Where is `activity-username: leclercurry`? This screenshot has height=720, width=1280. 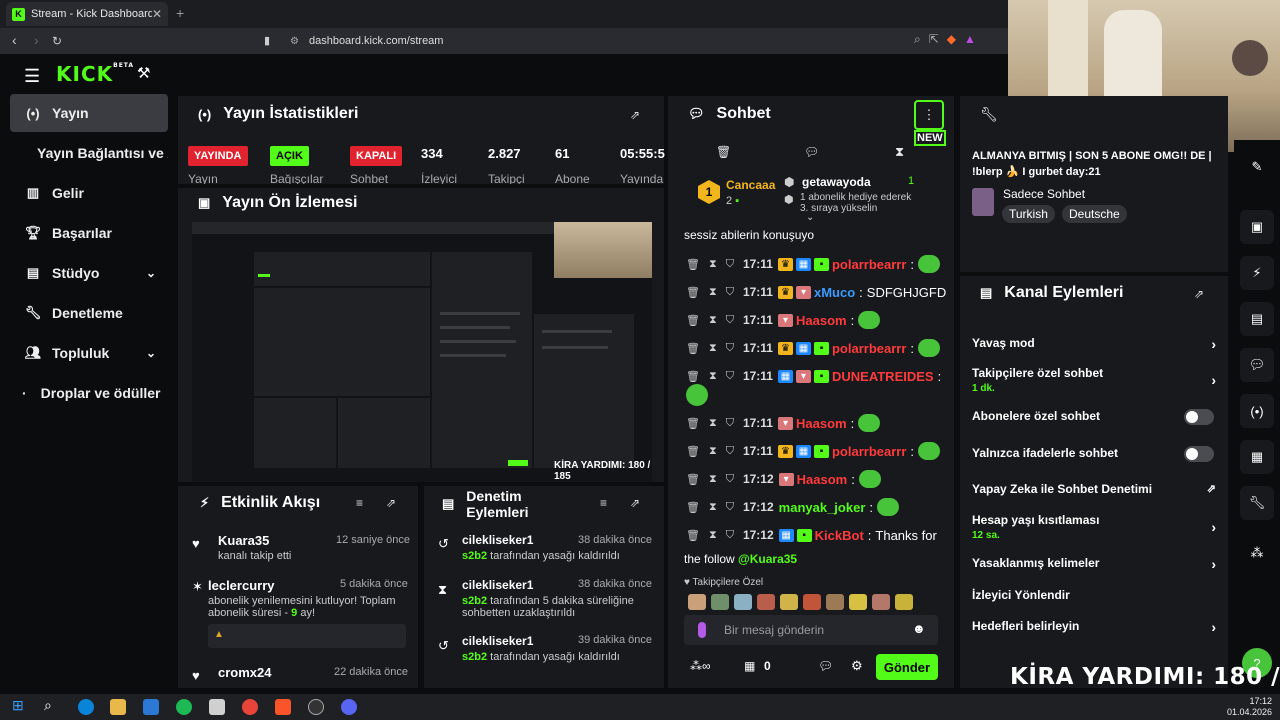
activity-username: leclercurry is located at coordinates (241, 585).